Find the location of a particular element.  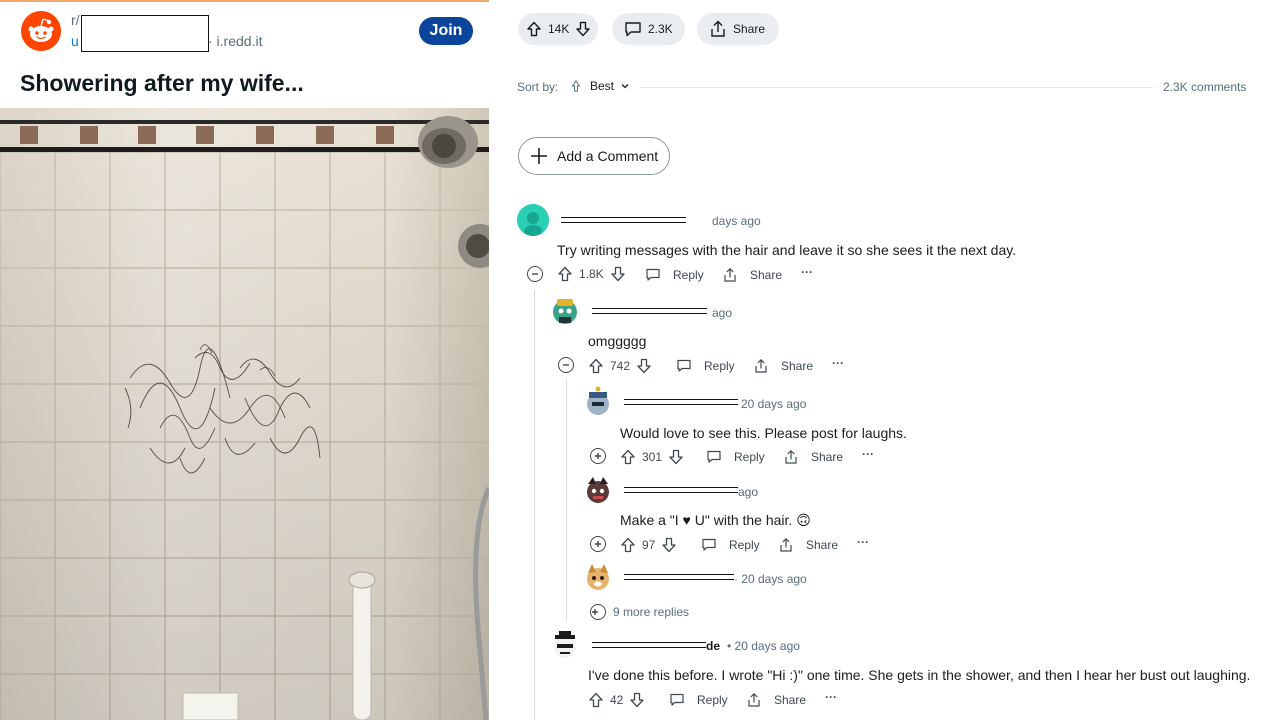

add-comment-label: Add a Comment is located at coordinates (608, 156).